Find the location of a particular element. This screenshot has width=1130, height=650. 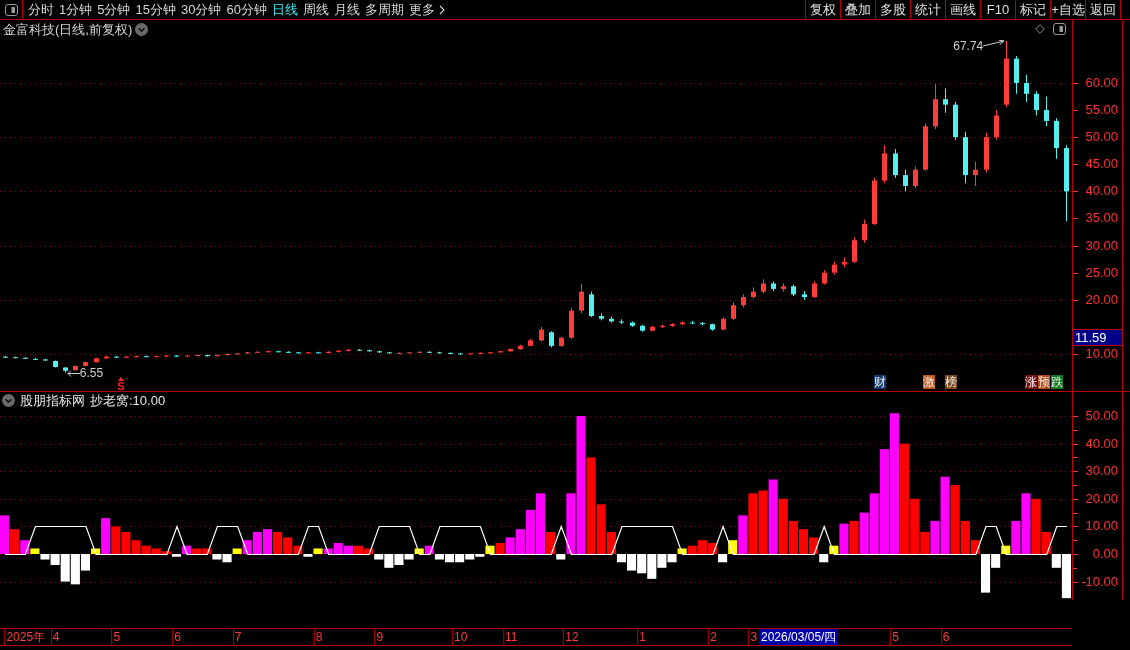

toolbar-button: 统计 is located at coordinates (927, 9).